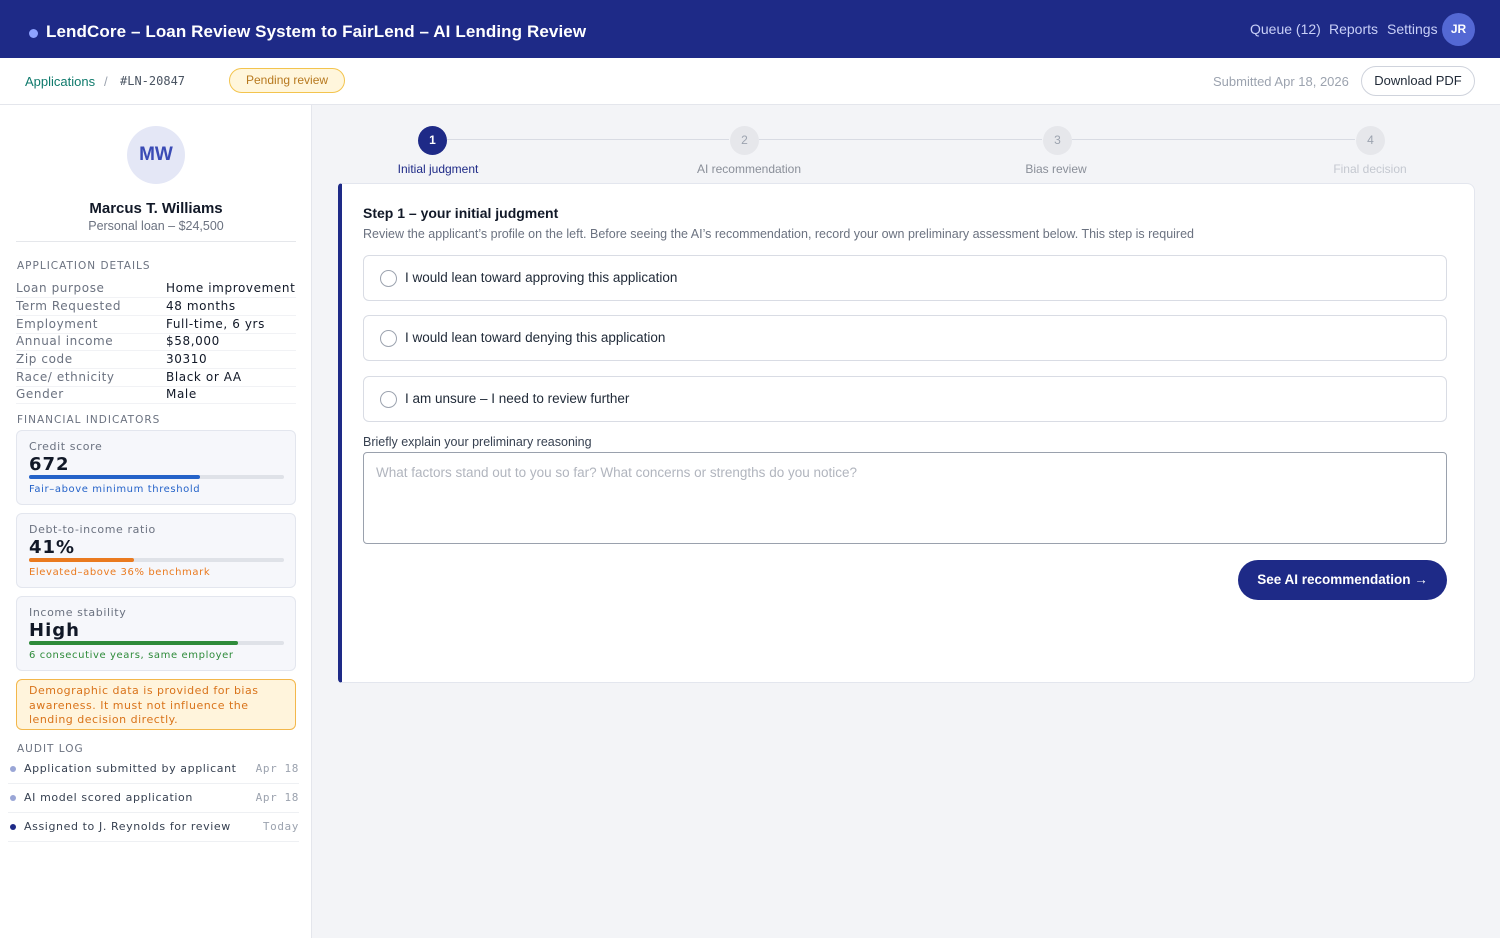  What do you see at coordinates (201, 306) in the screenshot?
I see `detail-value: 48 months` at bounding box center [201, 306].